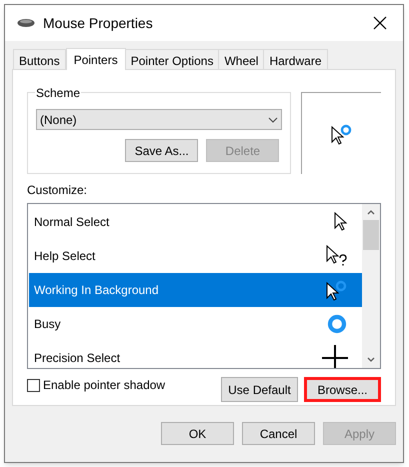 The height and width of the screenshot is (467, 409). I want to click on tab: Pointer Options, so click(172, 59).